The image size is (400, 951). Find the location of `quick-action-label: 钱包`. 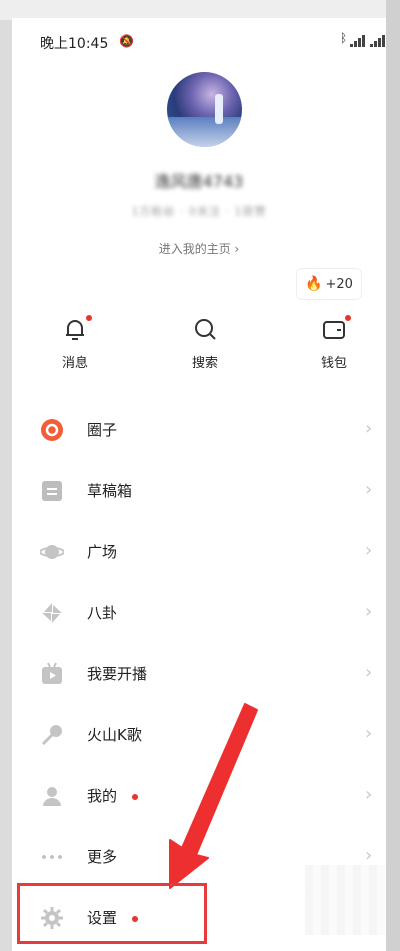

quick-action-label: 钱包 is located at coordinates (333, 363).